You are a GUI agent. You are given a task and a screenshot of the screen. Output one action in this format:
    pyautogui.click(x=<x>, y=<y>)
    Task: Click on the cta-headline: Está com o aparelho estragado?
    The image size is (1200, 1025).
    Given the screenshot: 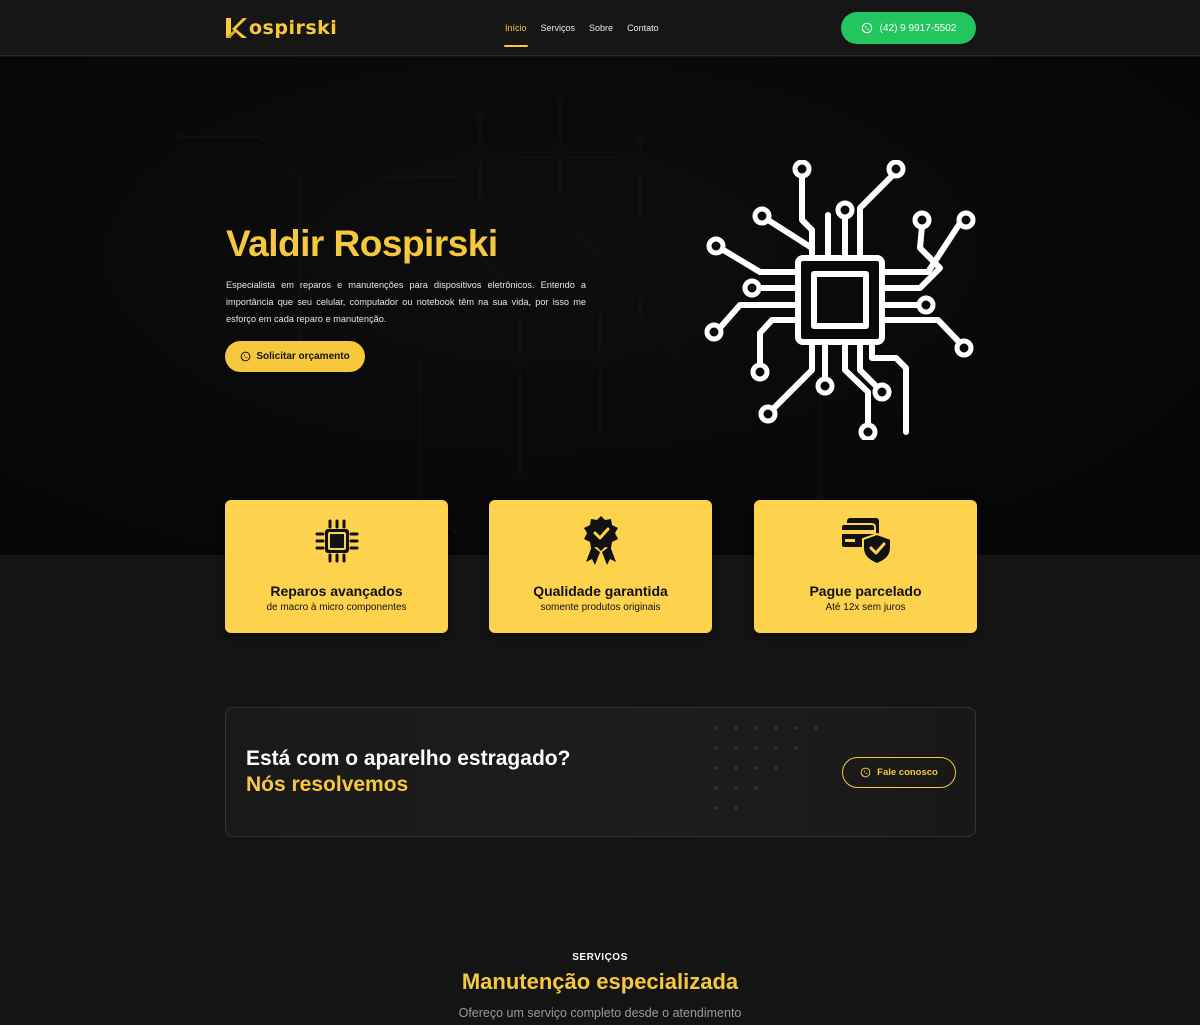 What is the action you would take?
    pyautogui.click(x=408, y=758)
    